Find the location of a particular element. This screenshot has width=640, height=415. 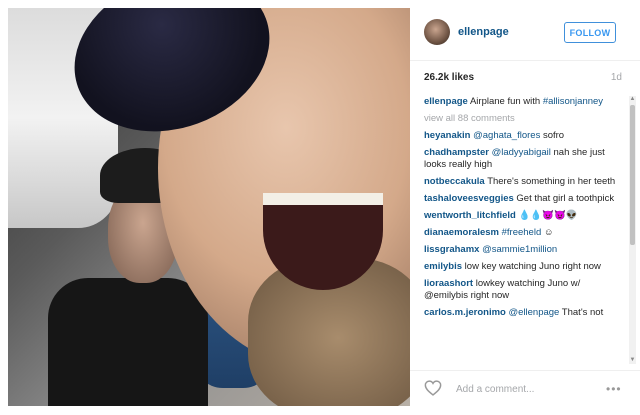

comment-user: lissgrahamx is located at coordinates (451, 249).